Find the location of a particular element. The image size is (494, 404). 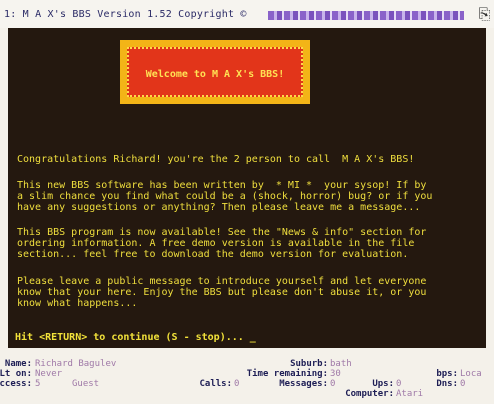

title-bar-stripes is located at coordinates (366, 15).